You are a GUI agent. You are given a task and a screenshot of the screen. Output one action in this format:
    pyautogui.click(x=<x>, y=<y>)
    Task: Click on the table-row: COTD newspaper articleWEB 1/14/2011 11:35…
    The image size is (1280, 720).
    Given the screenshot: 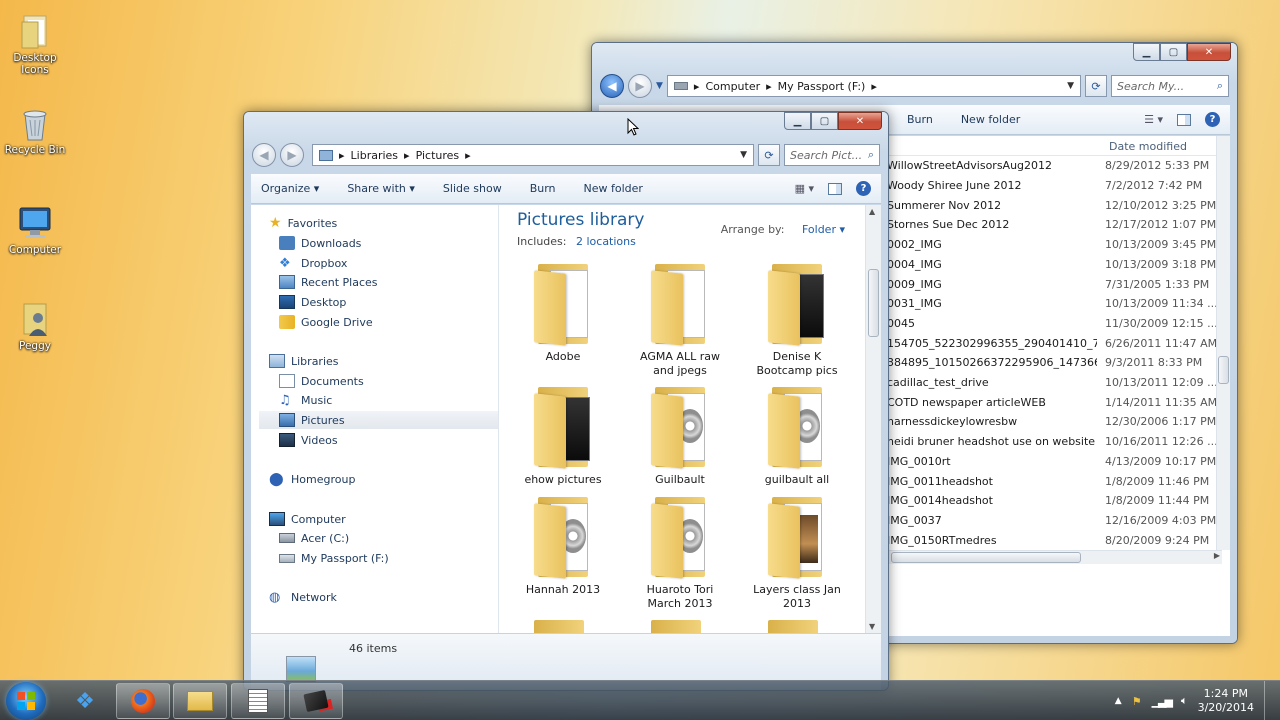 What is the action you would take?
    pyautogui.click(x=1052, y=402)
    